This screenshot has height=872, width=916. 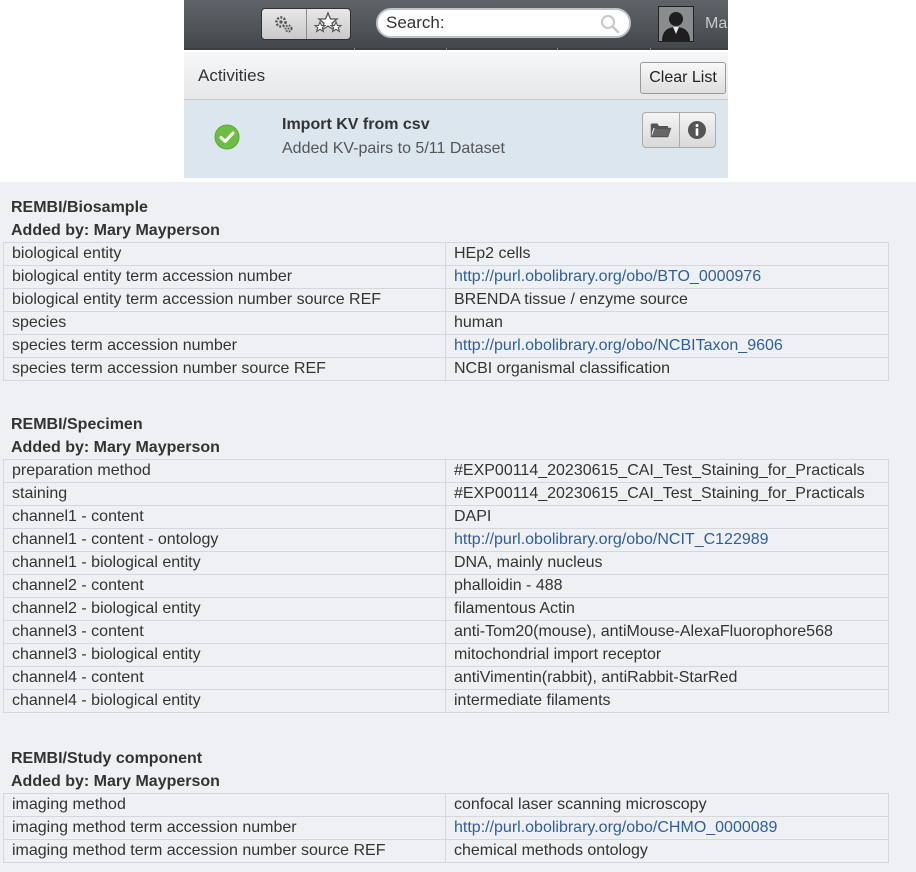 I want to click on kv-value: mitochondrial import receptor, so click(x=667, y=655).